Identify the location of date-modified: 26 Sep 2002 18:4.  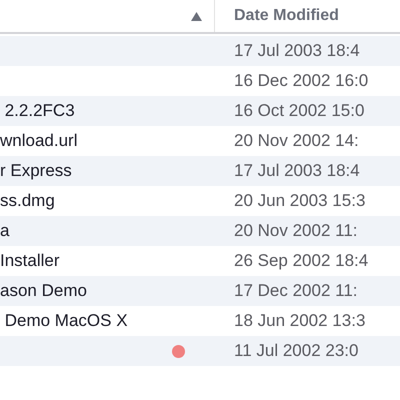
(301, 261).